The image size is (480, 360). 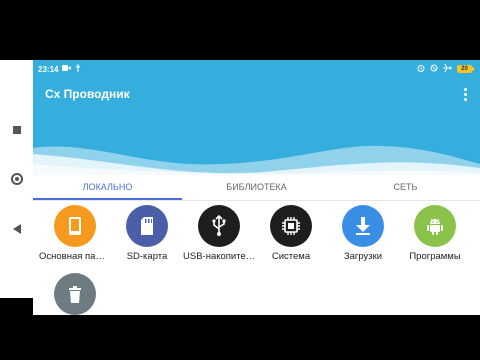 What do you see at coordinates (48, 69) in the screenshot?
I see `status-time: 23:14` at bounding box center [48, 69].